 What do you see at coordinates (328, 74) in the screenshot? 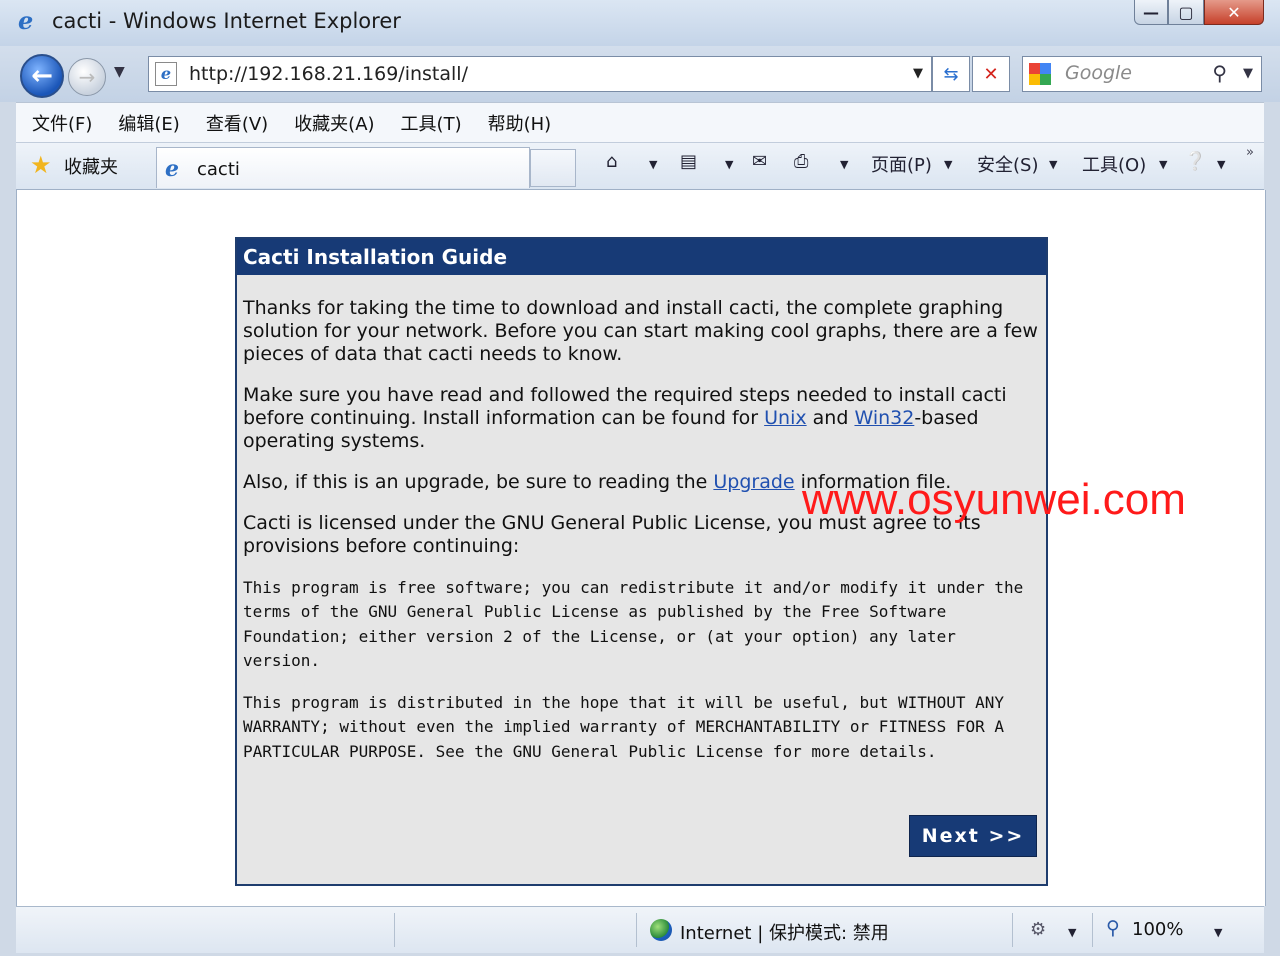
I see `address-input: http://192.168.21.169/install/` at bounding box center [328, 74].